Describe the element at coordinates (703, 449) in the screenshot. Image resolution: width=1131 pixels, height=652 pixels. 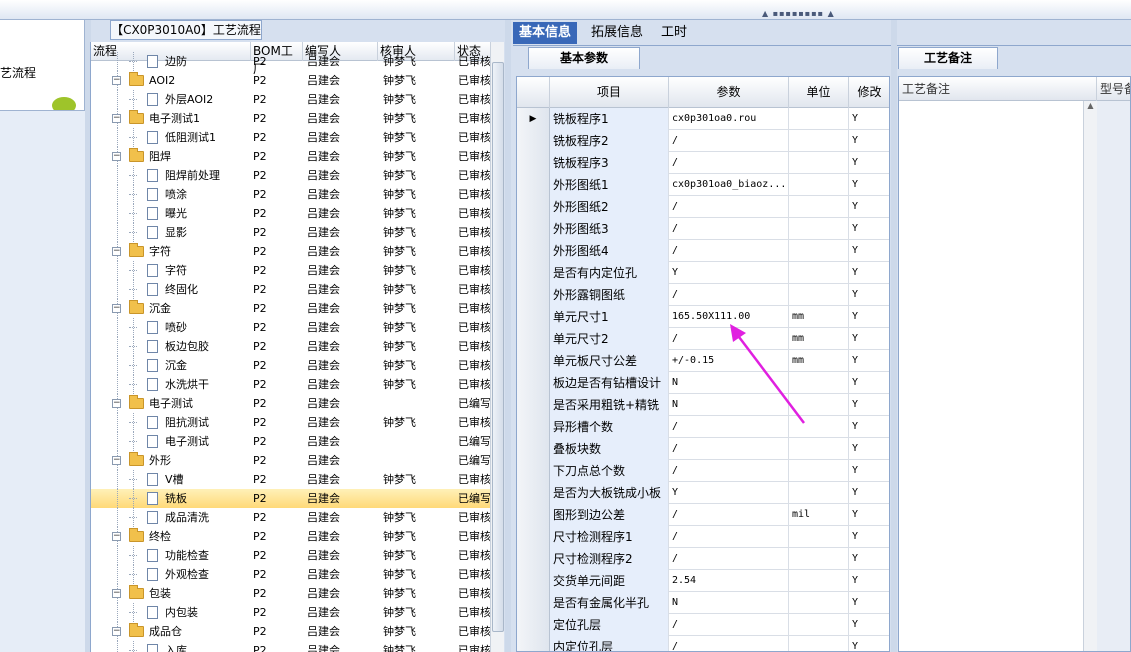
I see `param-row: 叠板块数 / Y` at that location.